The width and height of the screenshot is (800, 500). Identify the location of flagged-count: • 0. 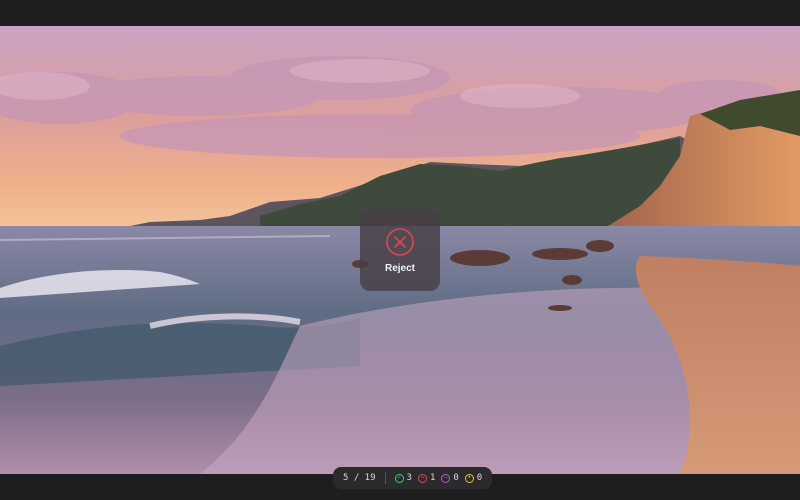
(473, 478).